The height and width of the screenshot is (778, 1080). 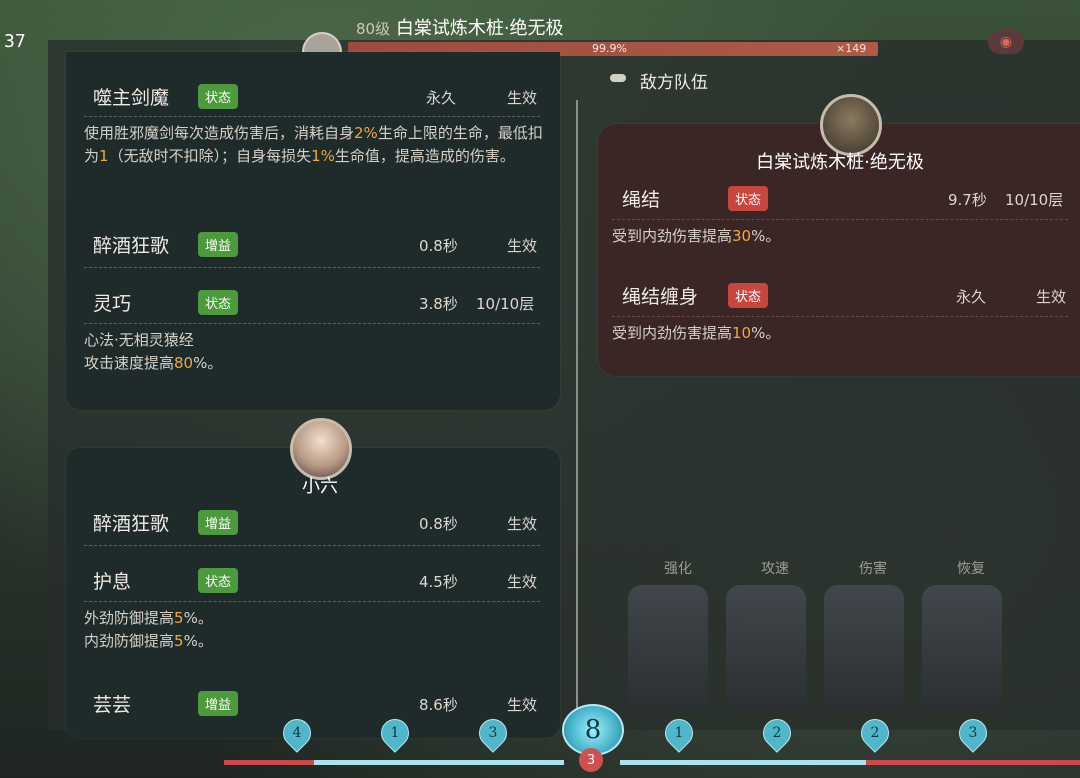 What do you see at coordinates (314, 363) in the screenshot?
I see `desc-line: 攻击速度提高80%。` at bounding box center [314, 363].